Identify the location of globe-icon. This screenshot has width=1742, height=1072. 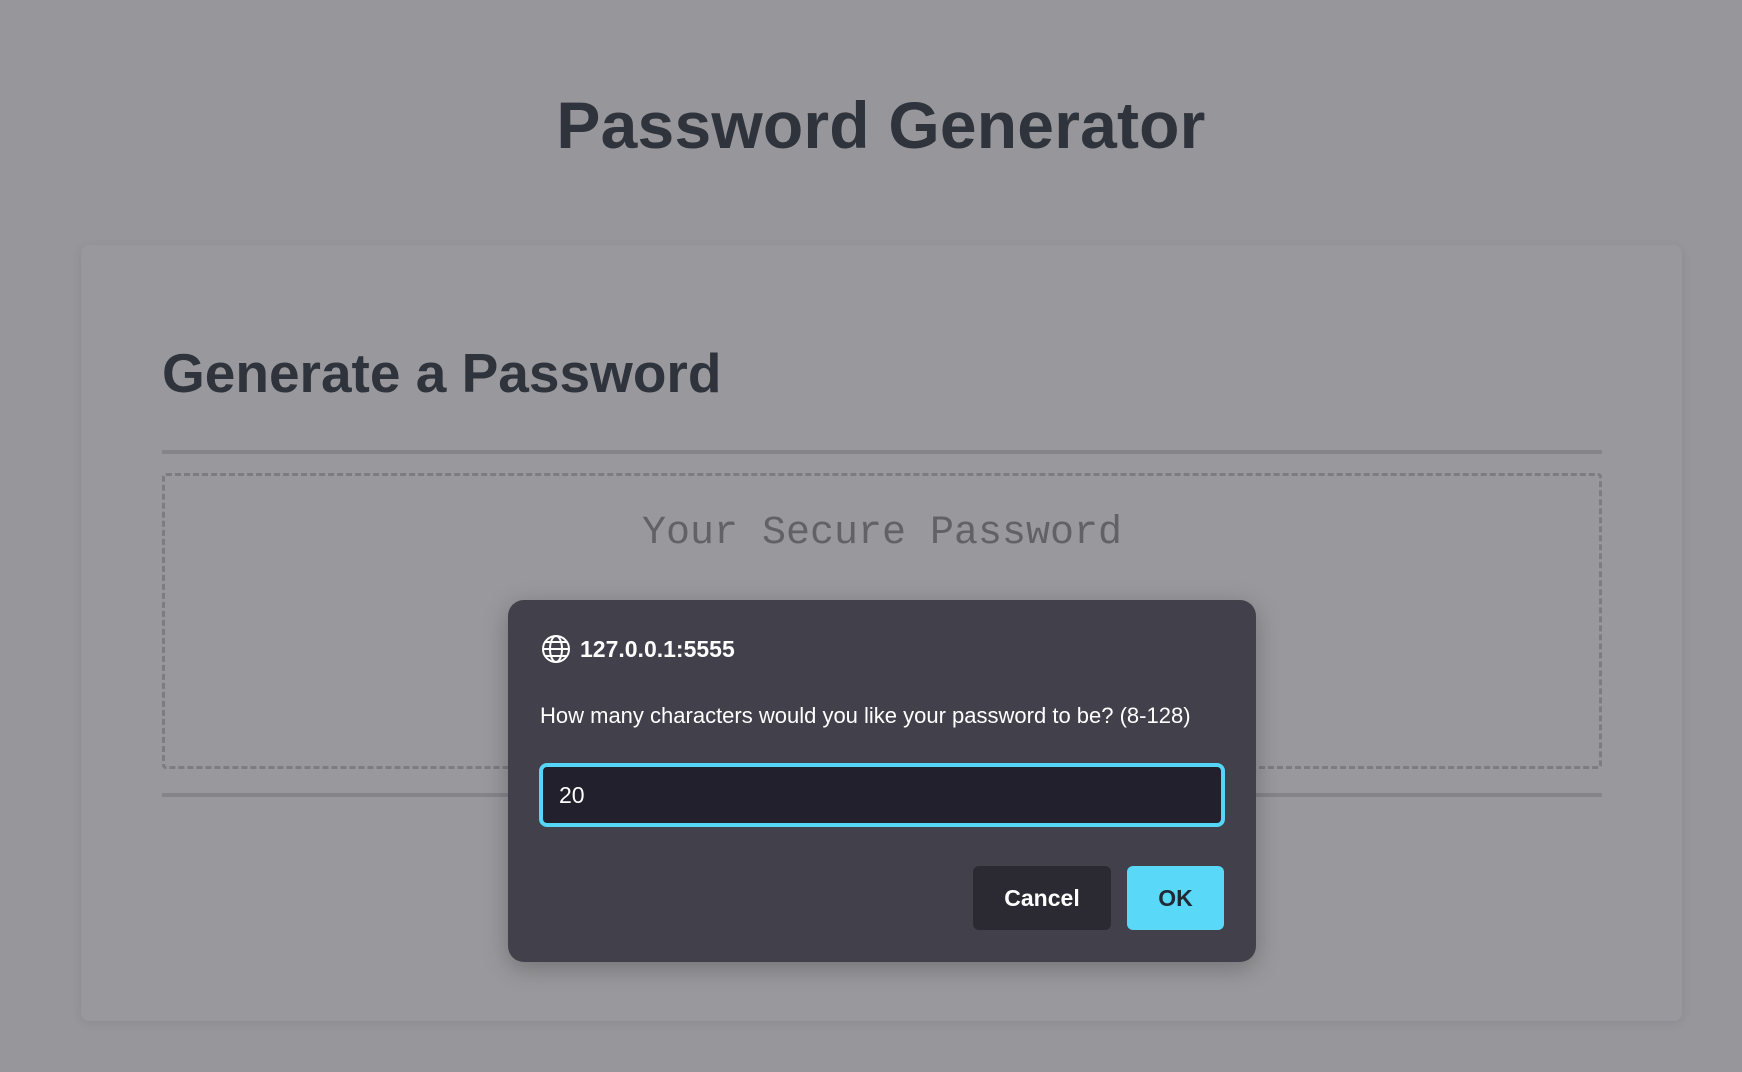
(556, 649).